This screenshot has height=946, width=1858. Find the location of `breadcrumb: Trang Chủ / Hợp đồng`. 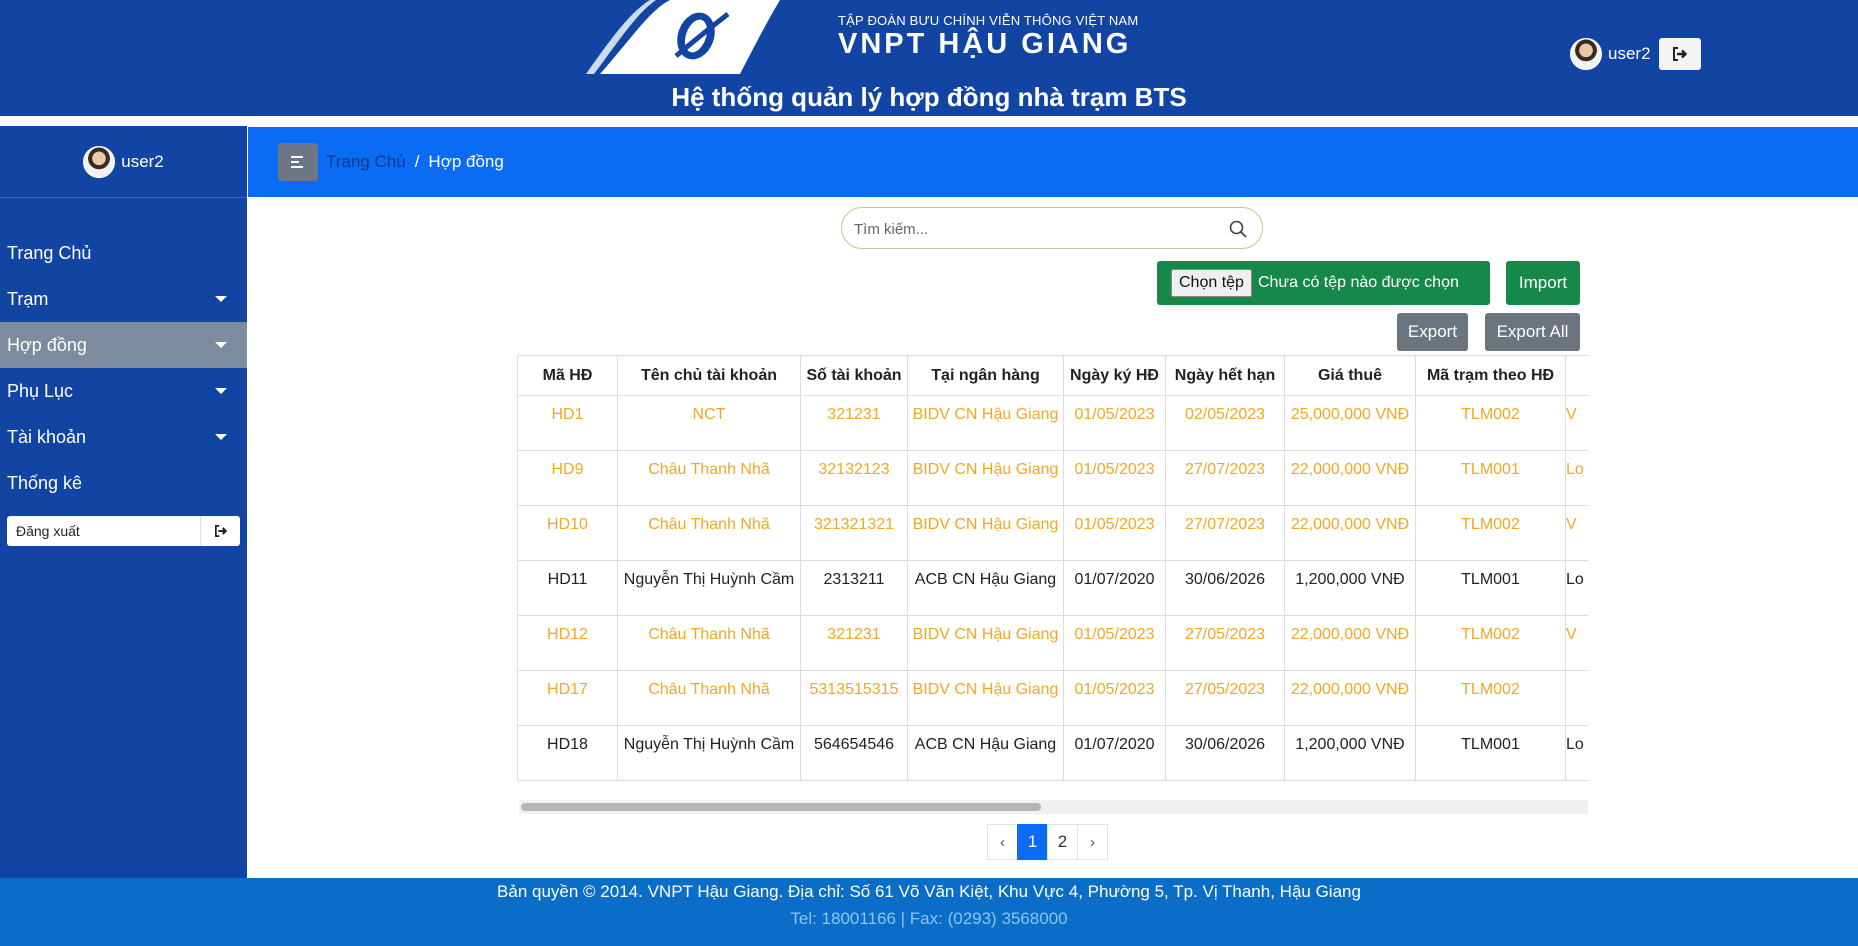

breadcrumb: Trang Chủ / Hợp đồng is located at coordinates (415, 162).